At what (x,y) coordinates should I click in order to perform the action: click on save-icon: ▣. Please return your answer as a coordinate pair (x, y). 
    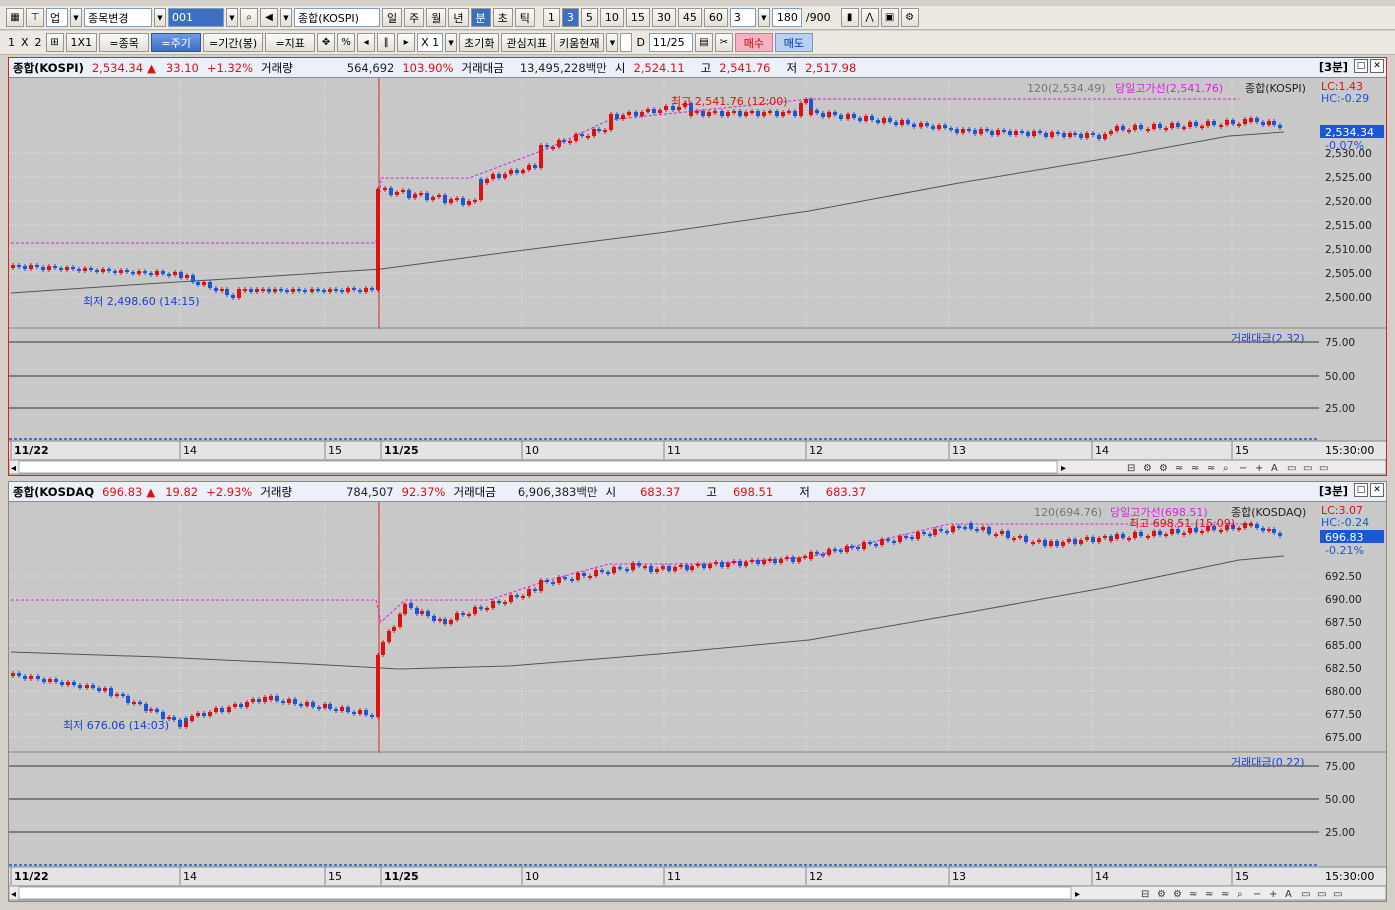
    Looking at the image, I should click on (889, 17).